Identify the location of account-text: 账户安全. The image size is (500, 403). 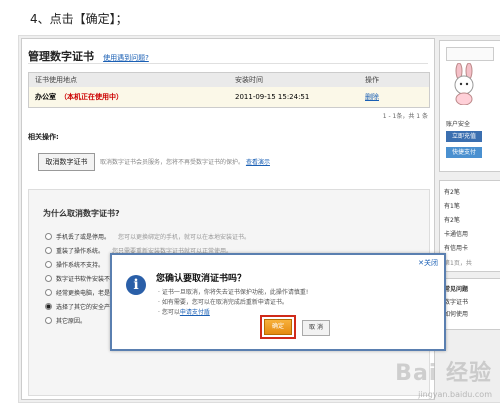
(458, 124).